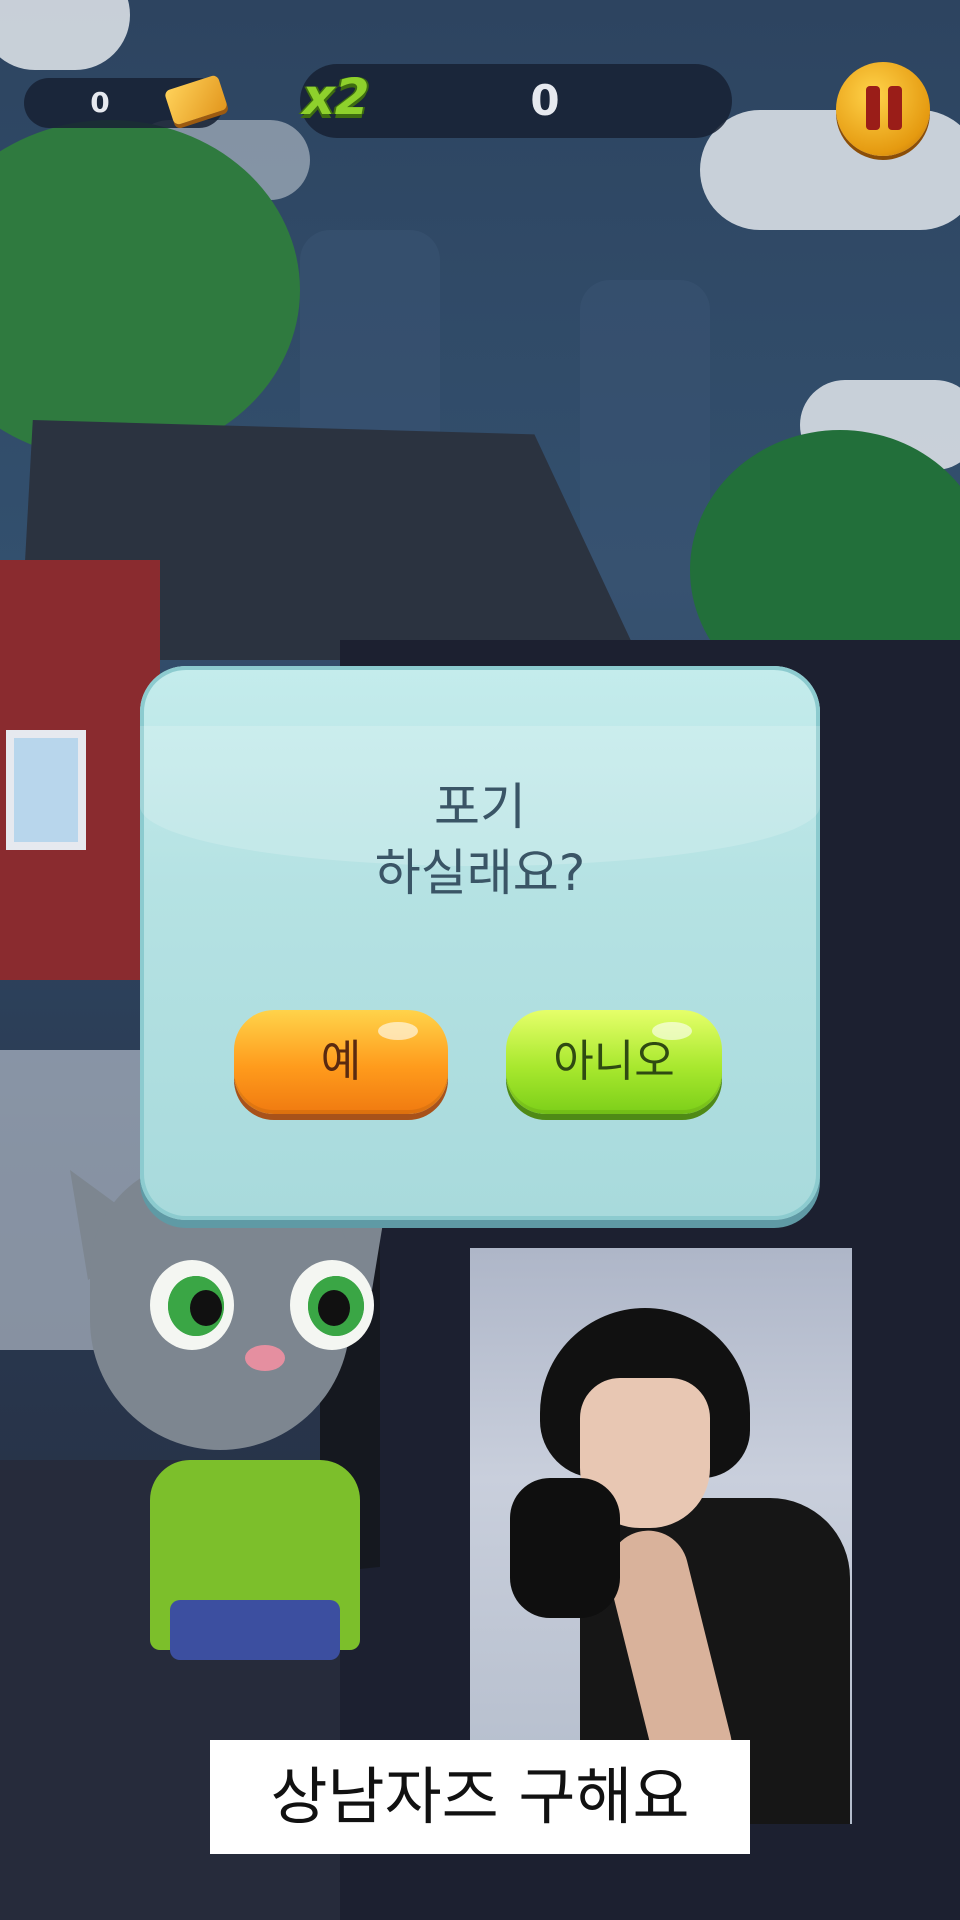 The image size is (960, 1920). Describe the element at coordinates (100, 102) in the screenshot. I see `coin-count: 0` at that location.